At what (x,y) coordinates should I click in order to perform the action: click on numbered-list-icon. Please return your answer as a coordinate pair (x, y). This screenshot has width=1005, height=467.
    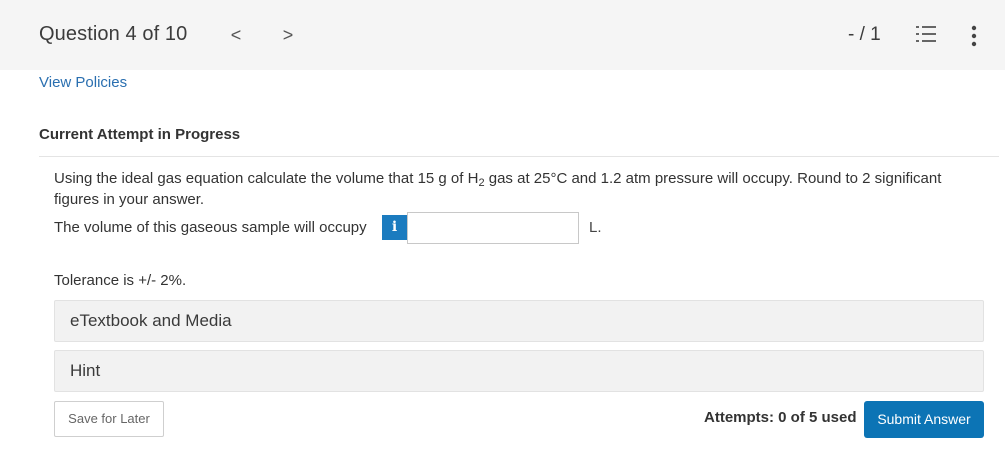
    Looking at the image, I should click on (926, 35).